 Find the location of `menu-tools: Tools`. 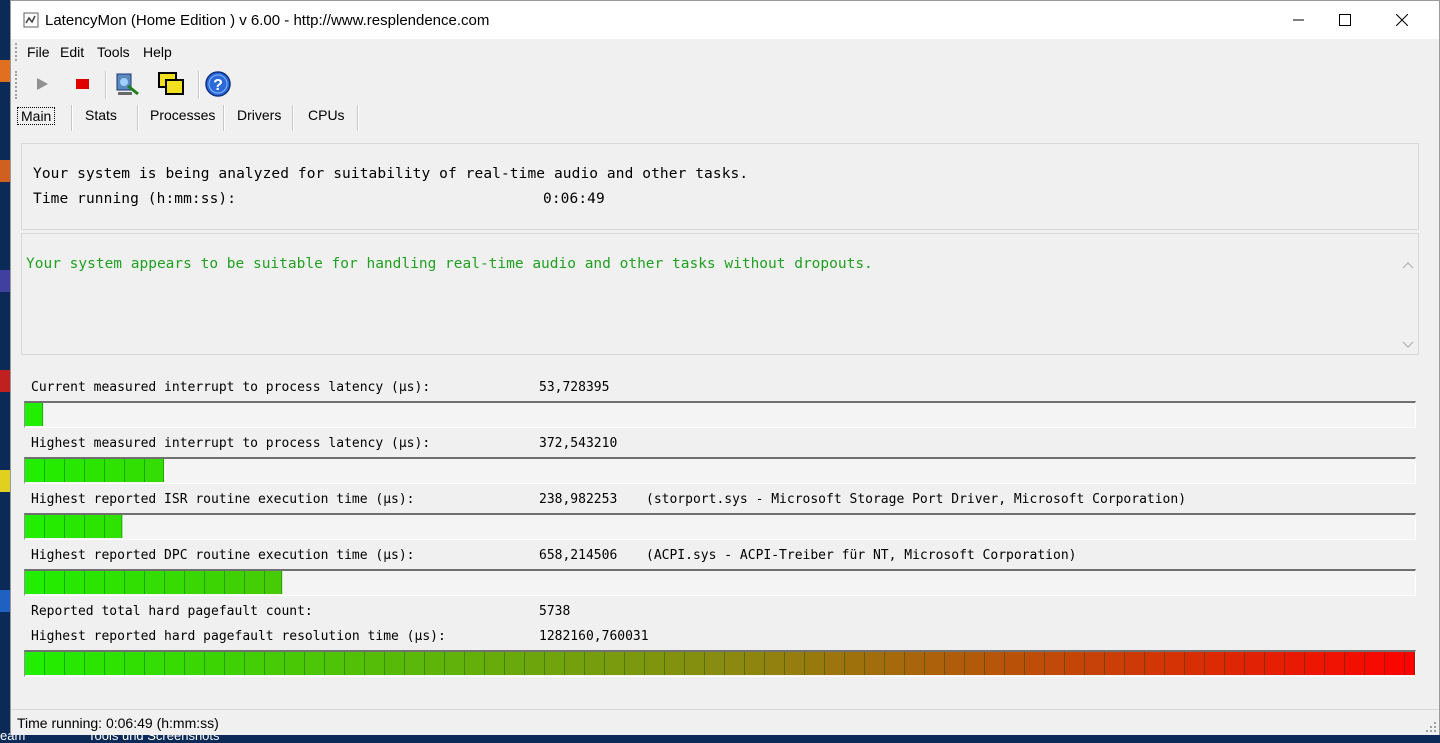

menu-tools: Tools is located at coordinates (113, 52).